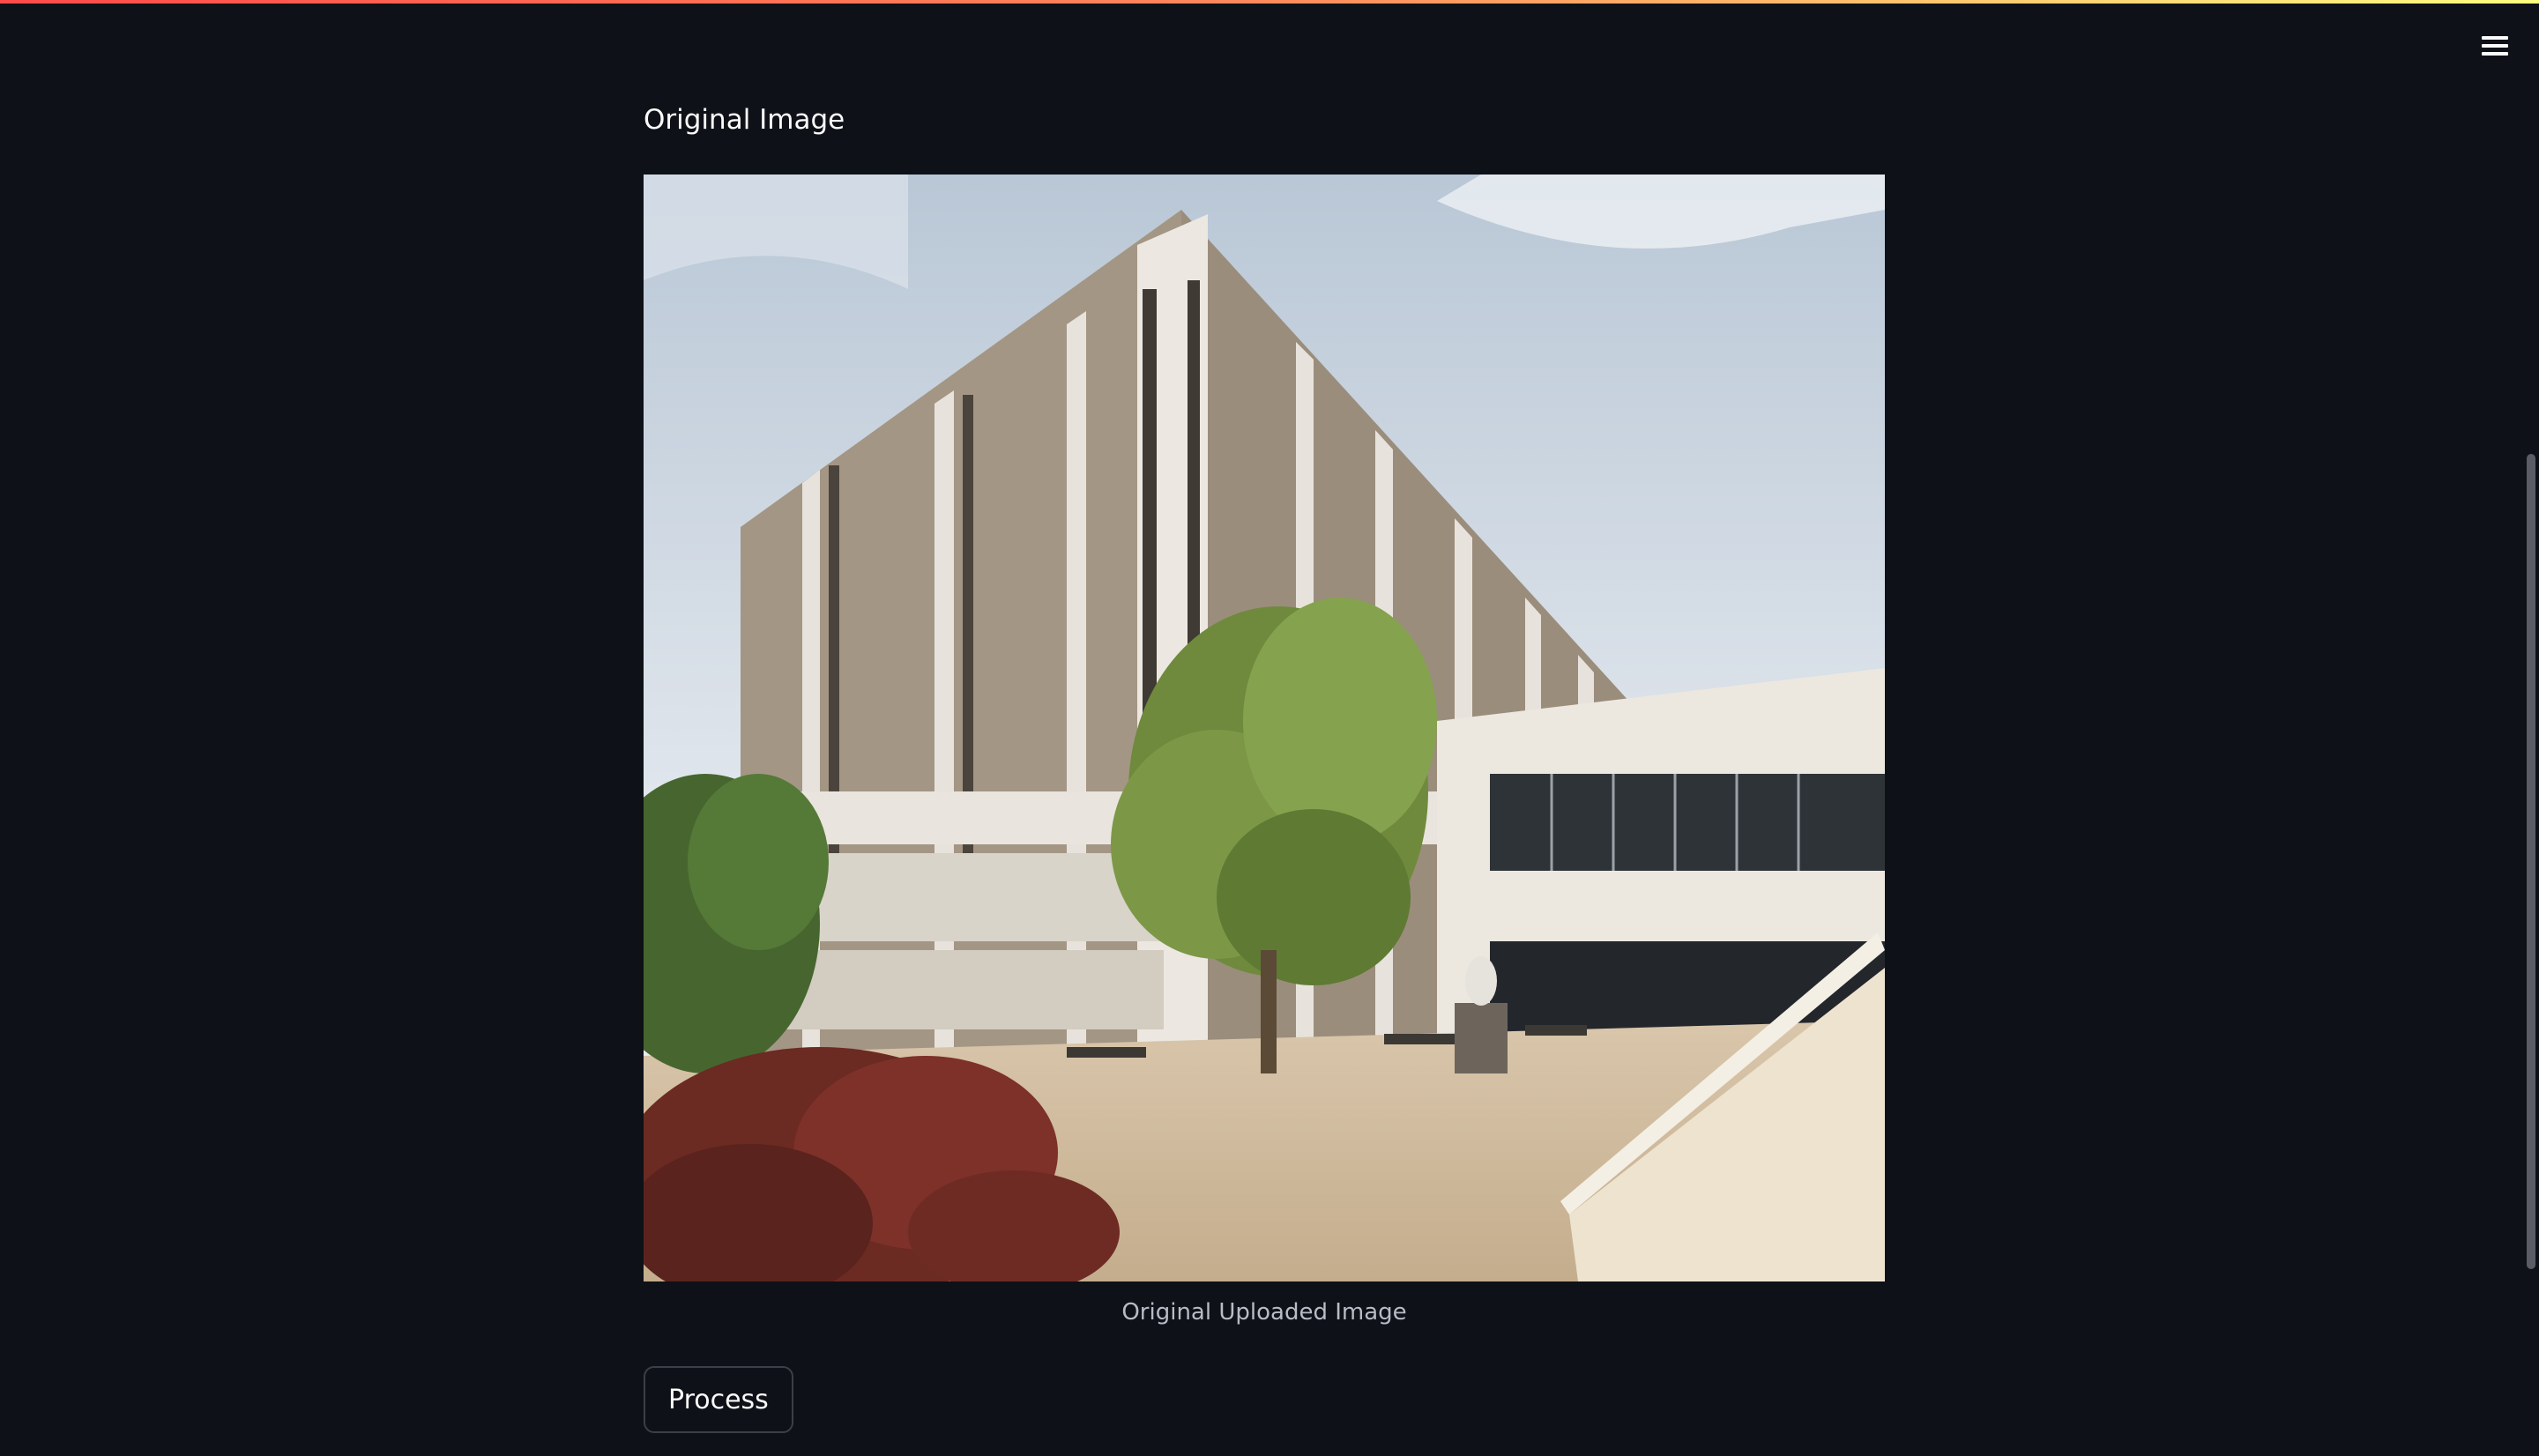 Image resolution: width=2539 pixels, height=1456 pixels. What do you see at coordinates (2531, 861) in the screenshot?
I see `scrollbar-thumb` at bounding box center [2531, 861].